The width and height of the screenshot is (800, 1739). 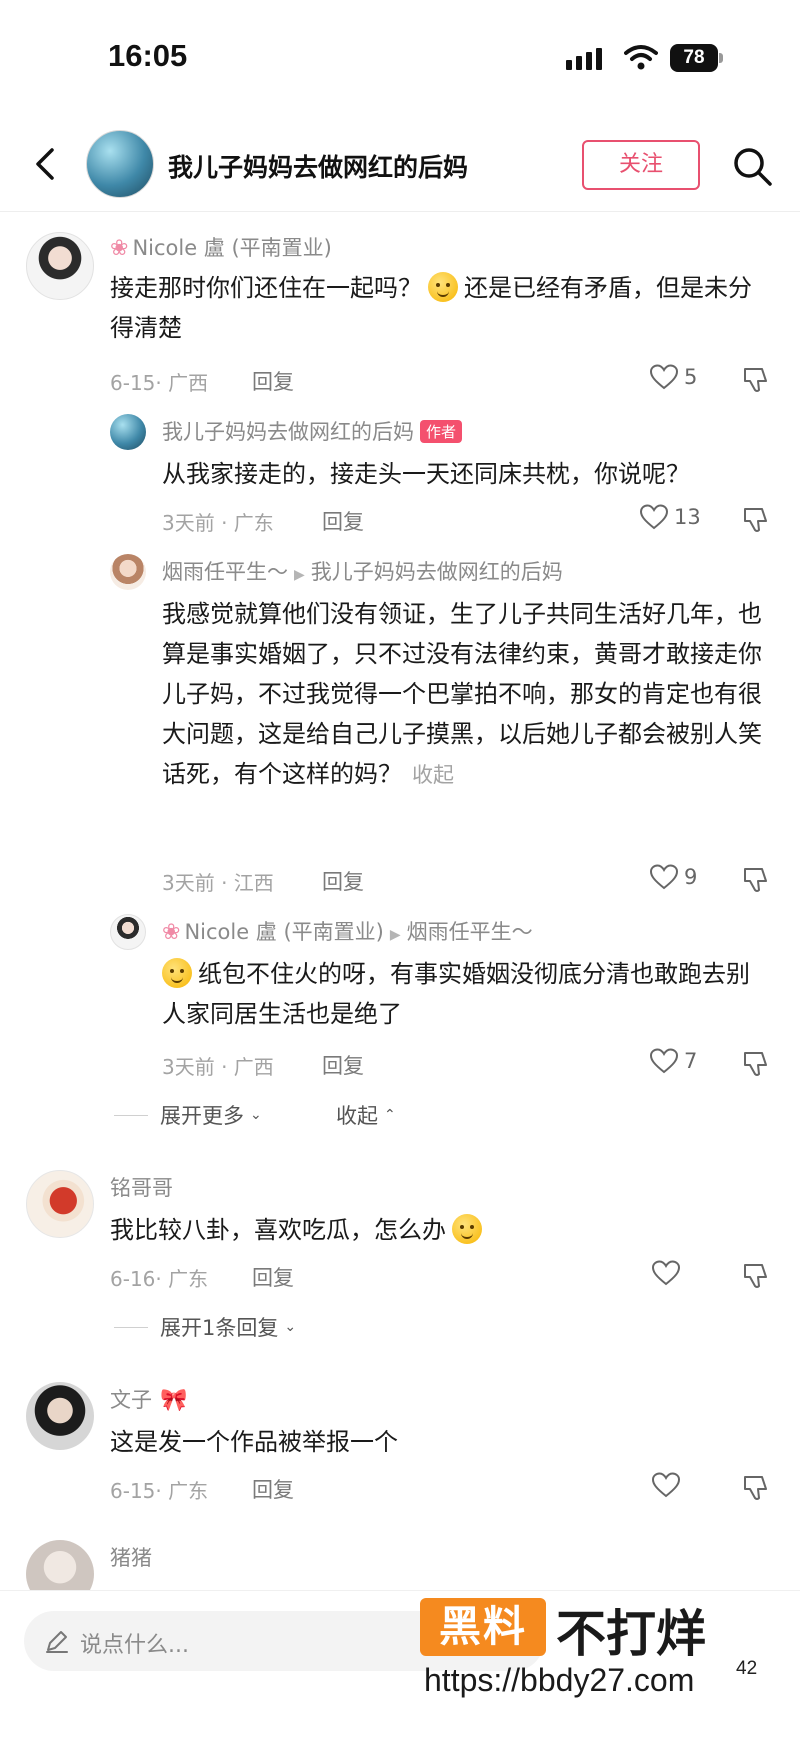 I want to click on bow-icon: 🎀, so click(x=174, y=1400).